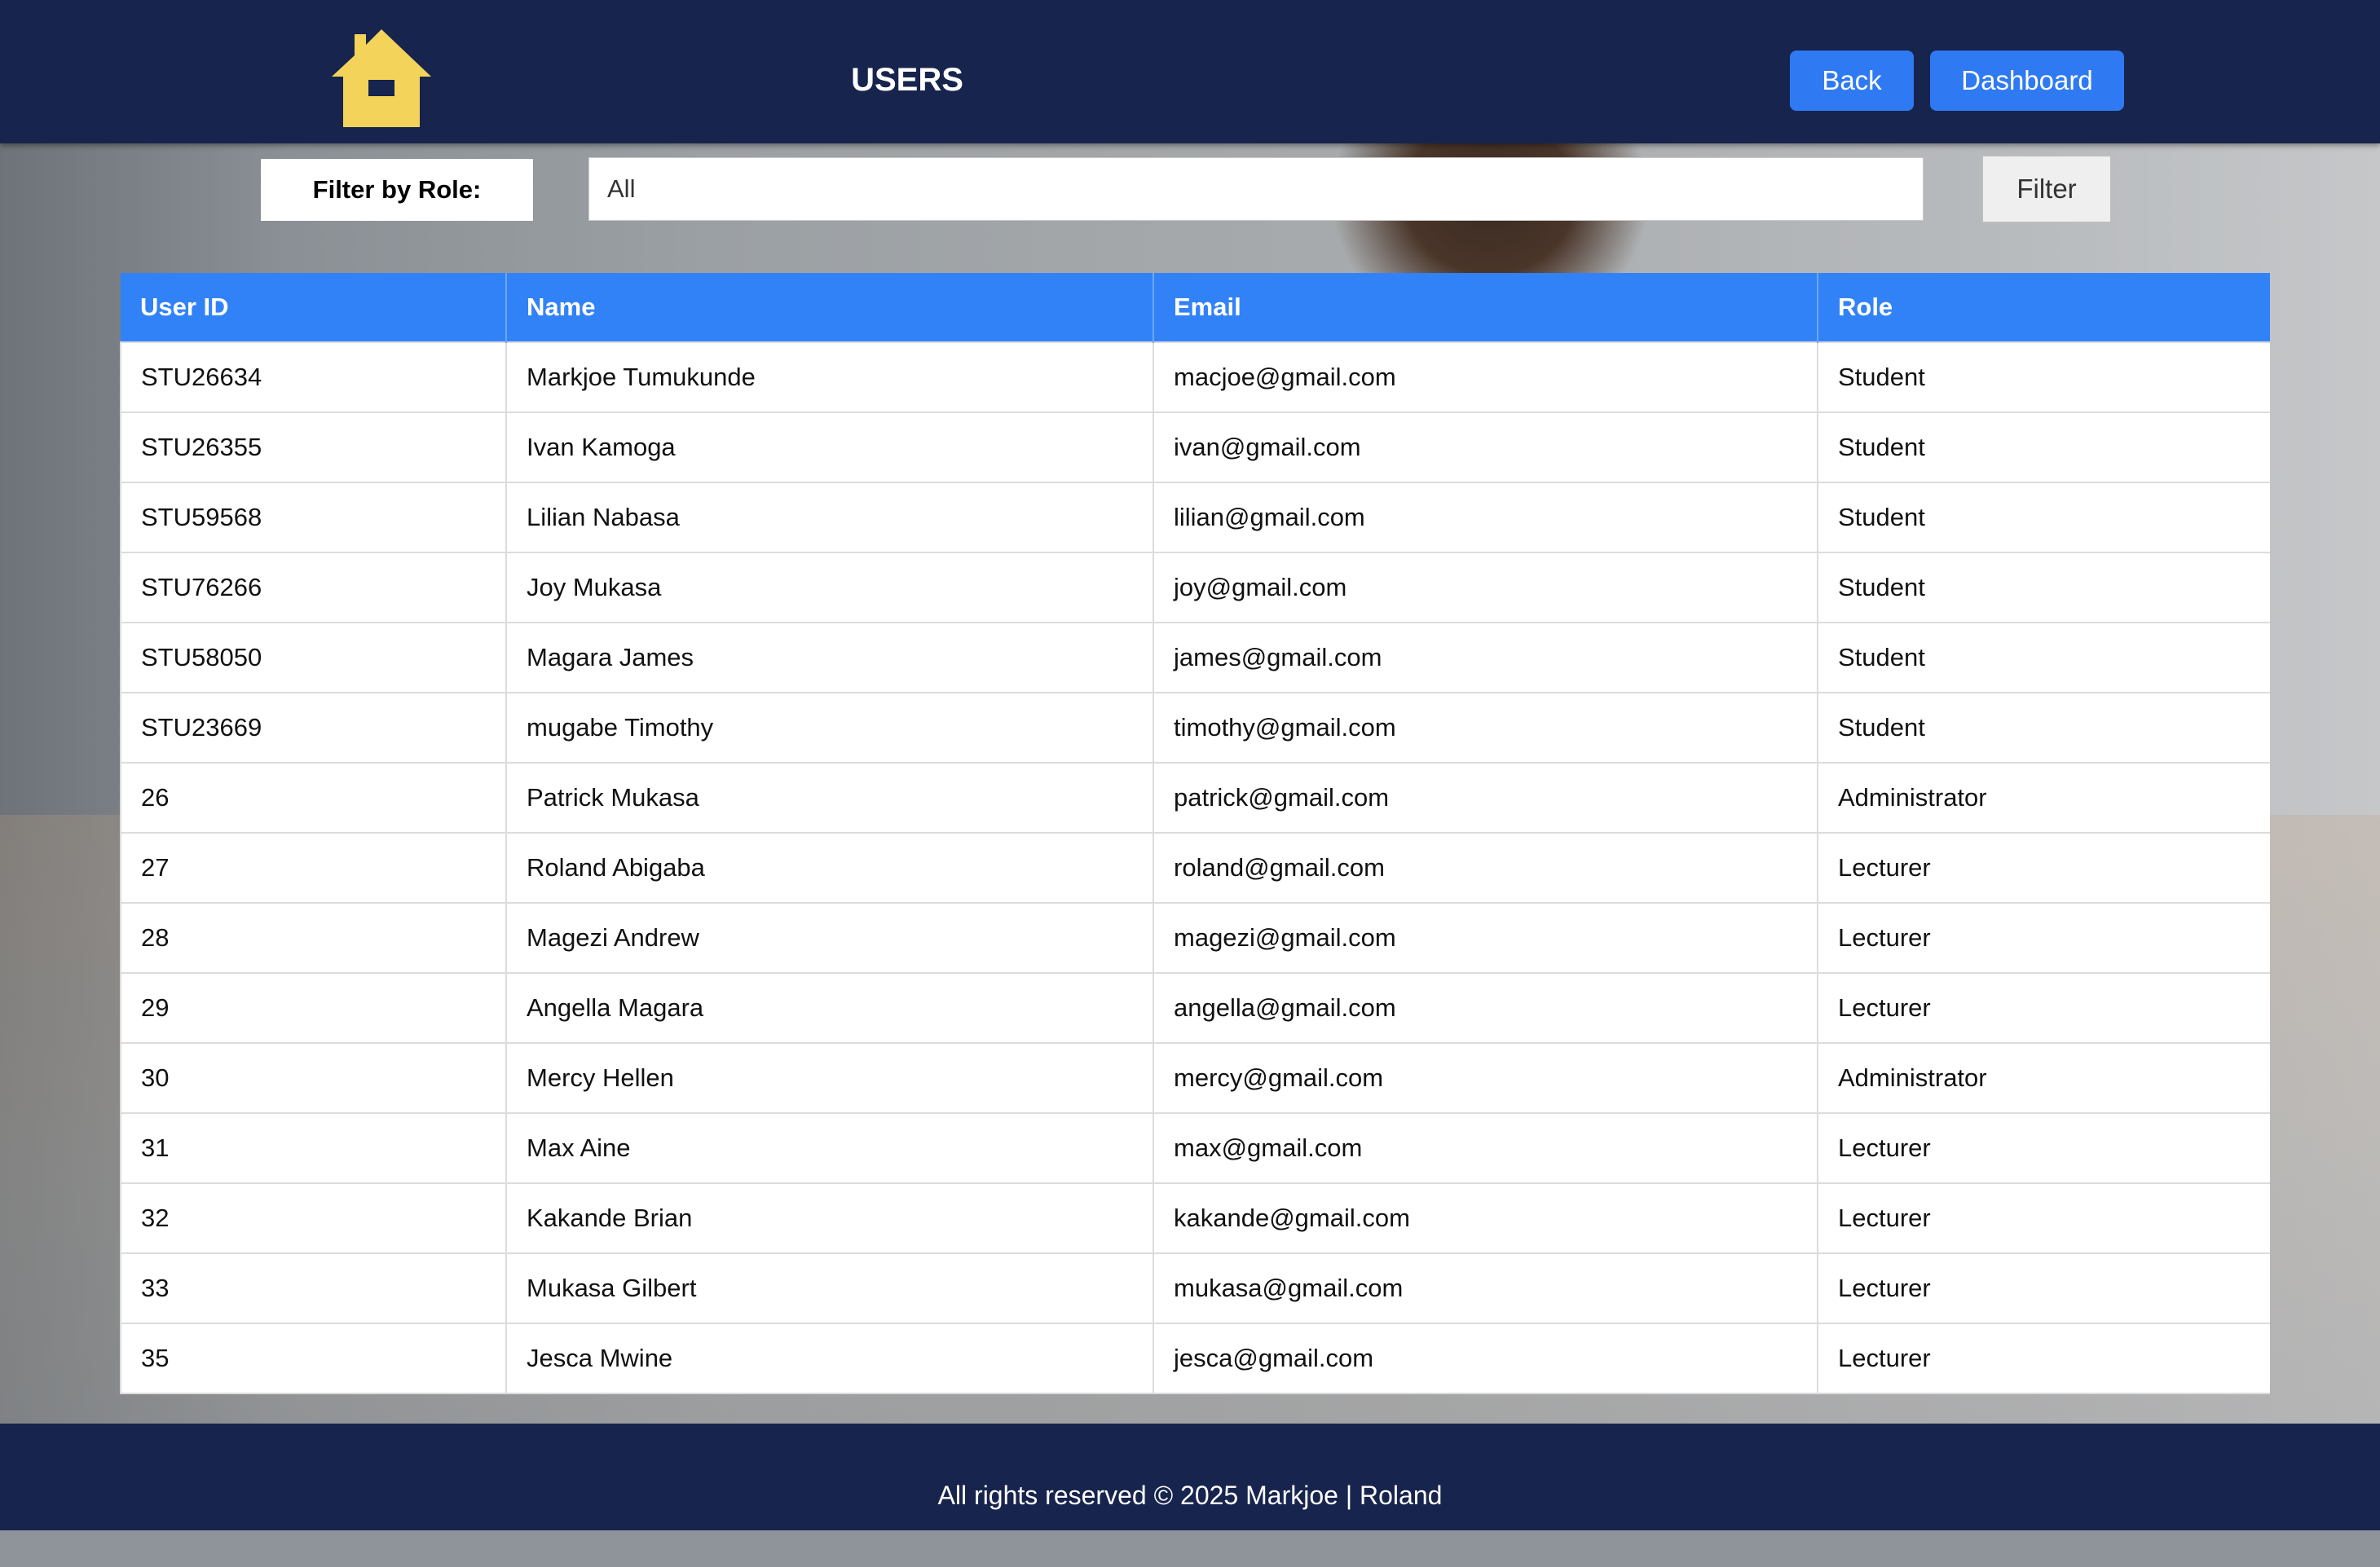 Image resolution: width=2380 pixels, height=1567 pixels. I want to click on cell-name: Jesca Mwine, so click(830, 1358).